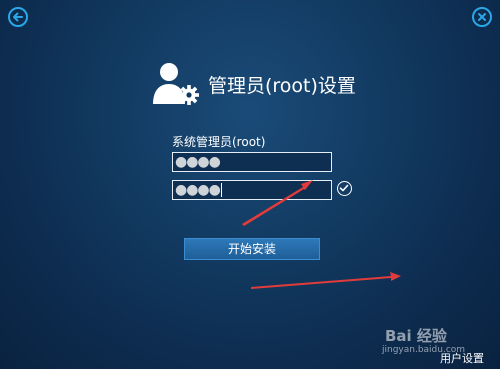  I want to click on caption-text: 用户设置, so click(462, 358).